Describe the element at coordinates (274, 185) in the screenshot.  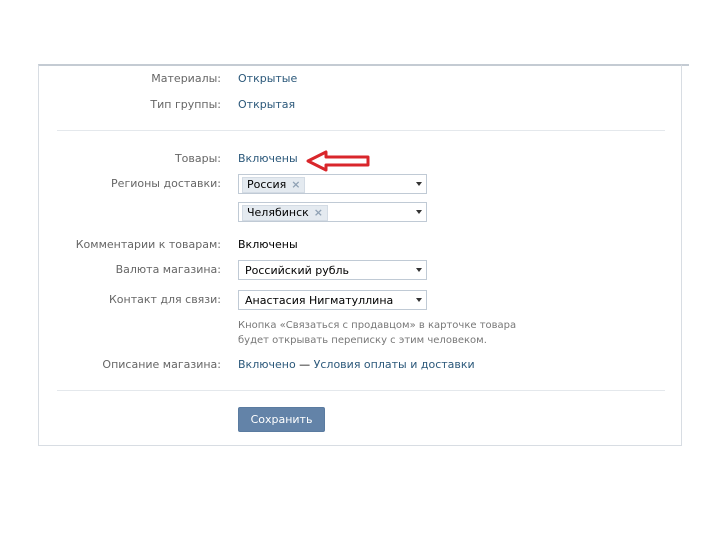
I see `region-token: Россия ×` at that location.